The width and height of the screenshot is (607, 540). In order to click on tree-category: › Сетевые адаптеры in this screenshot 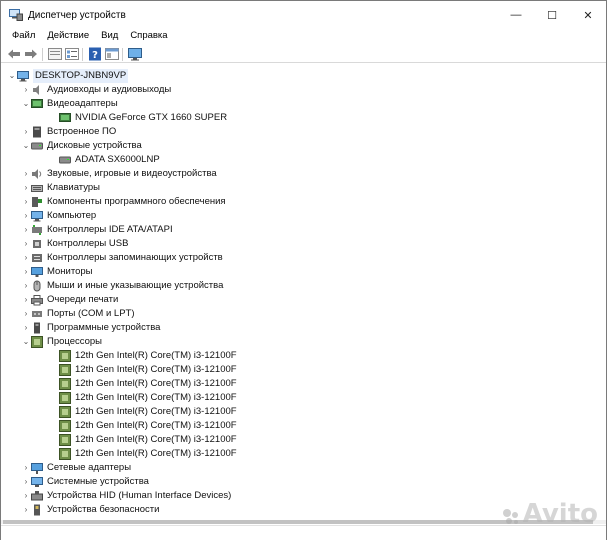, I will do `click(76, 468)`.